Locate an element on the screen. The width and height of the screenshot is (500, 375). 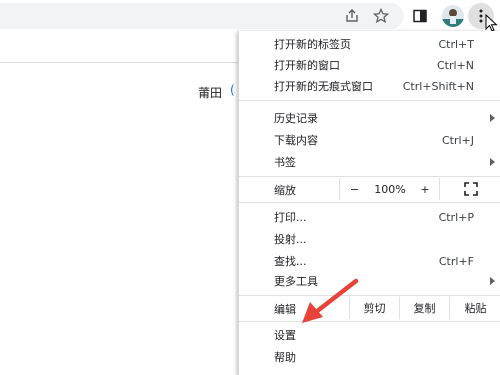
browser-toolbar is located at coordinates (250, 16).